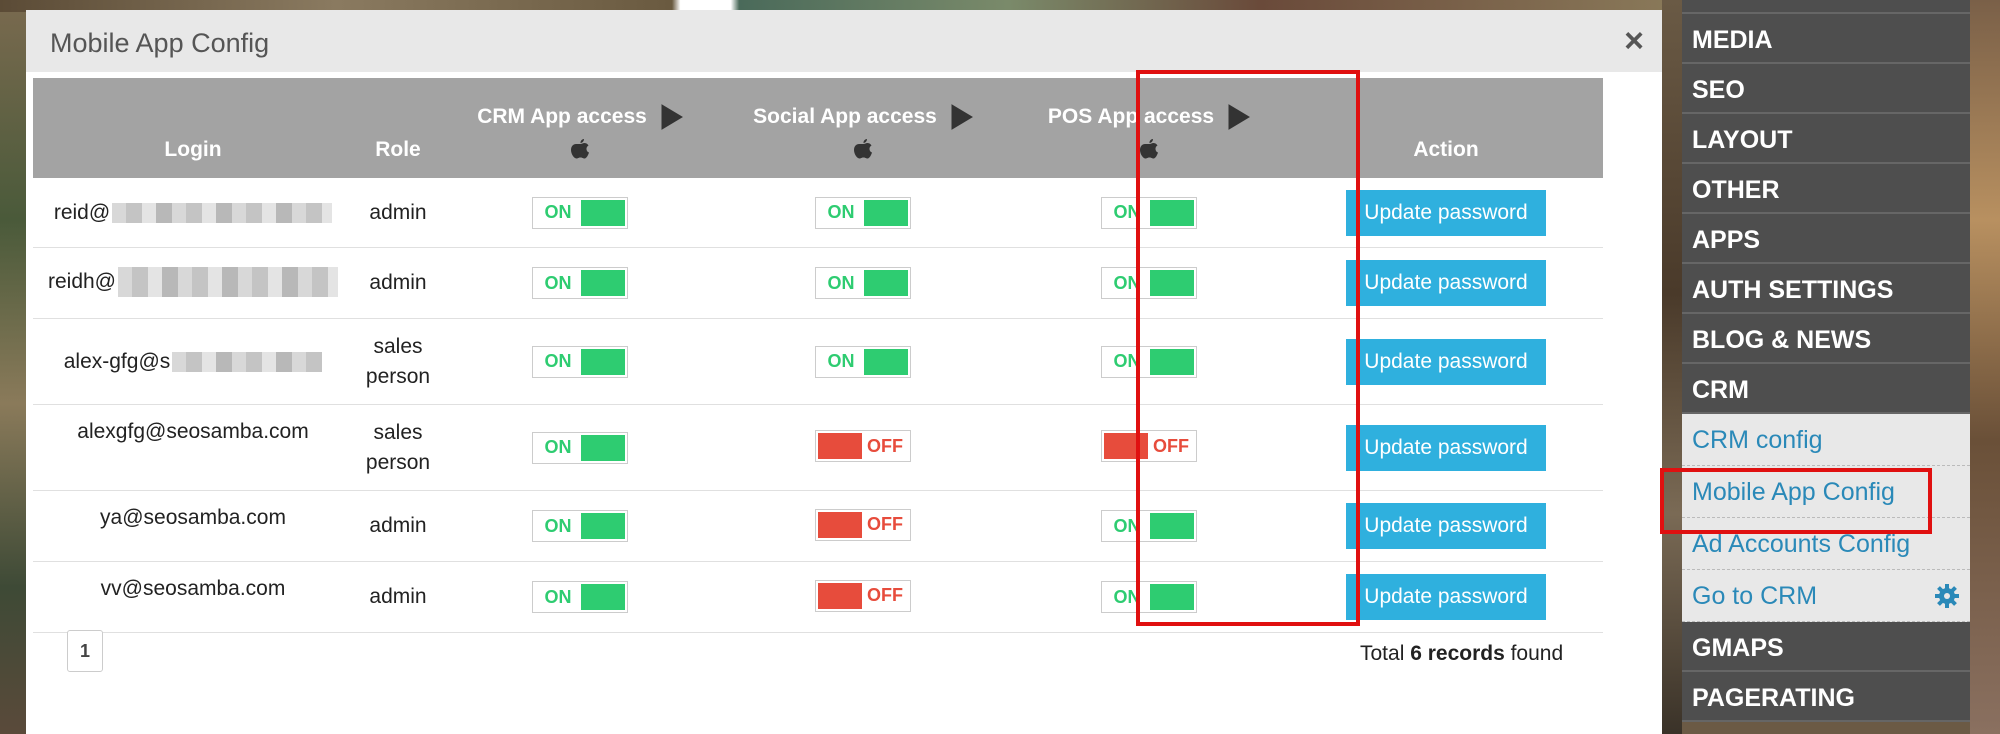 This screenshot has width=2000, height=734. I want to click on pagination-page-1: 1, so click(85, 651).